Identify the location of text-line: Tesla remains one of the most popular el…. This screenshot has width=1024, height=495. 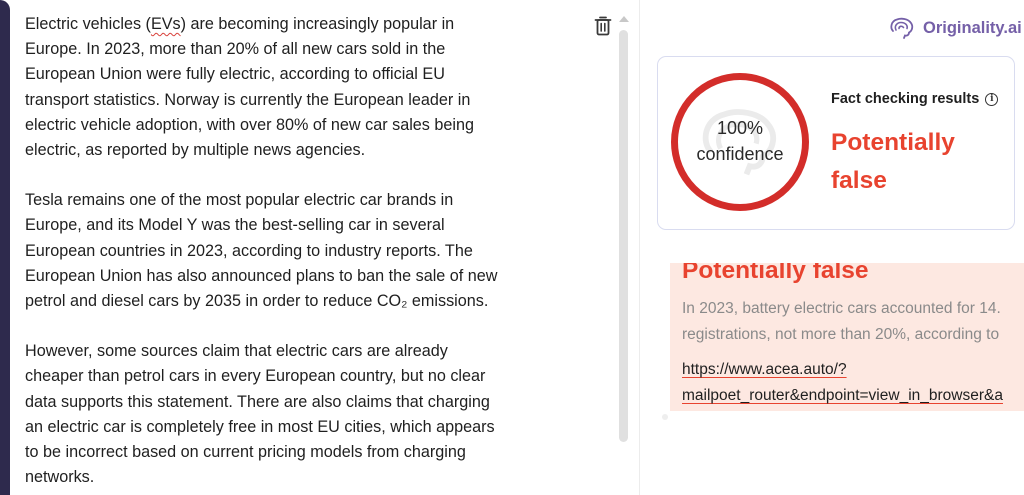
(239, 200).